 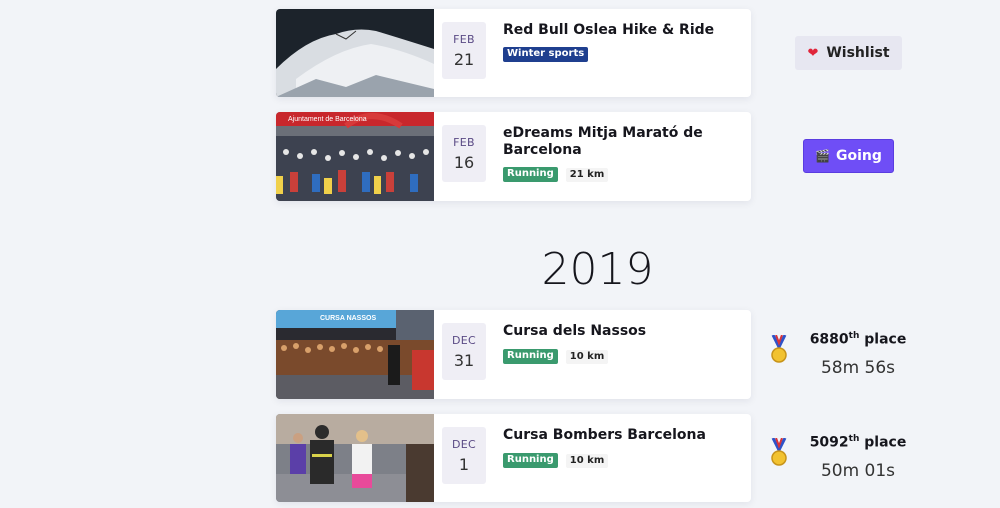 What do you see at coordinates (348, 318) in the screenshot?
I see `banner-text: CURSA NASSOS` at bounding box center [348, 318].